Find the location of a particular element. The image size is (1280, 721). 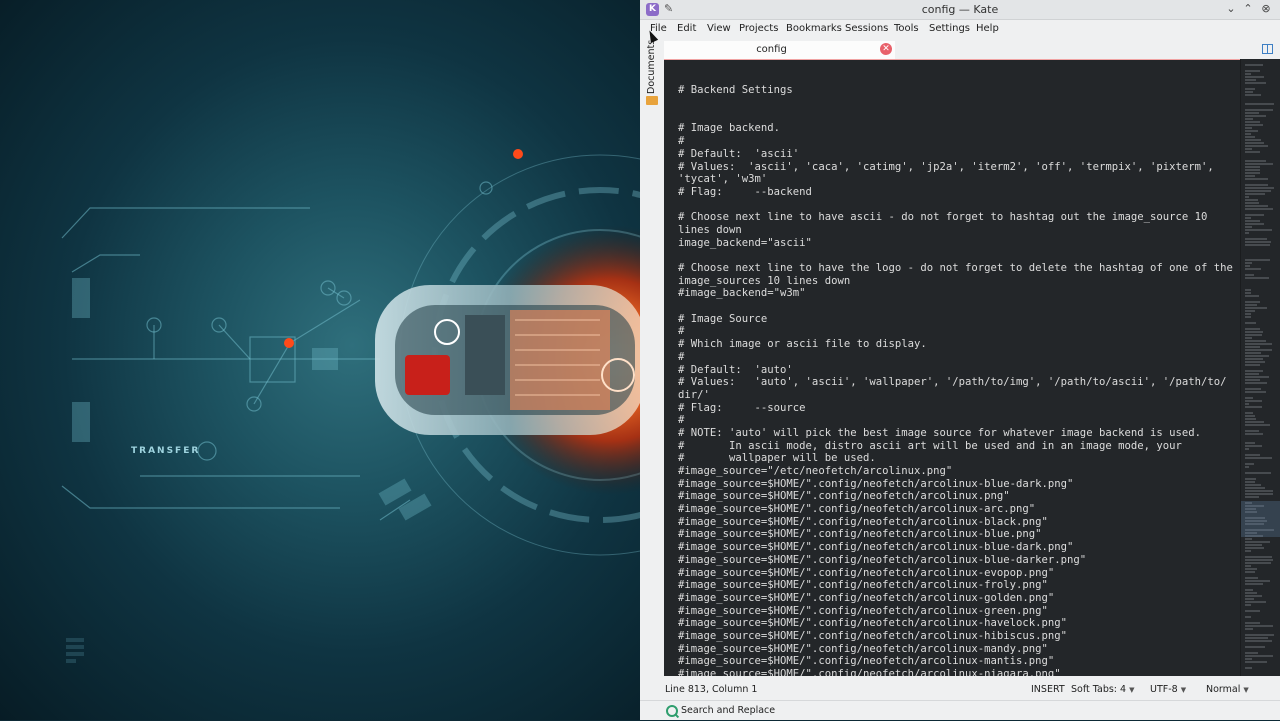

code-line: 'tycat', 'w3m' is located at coordinates (723, 179).